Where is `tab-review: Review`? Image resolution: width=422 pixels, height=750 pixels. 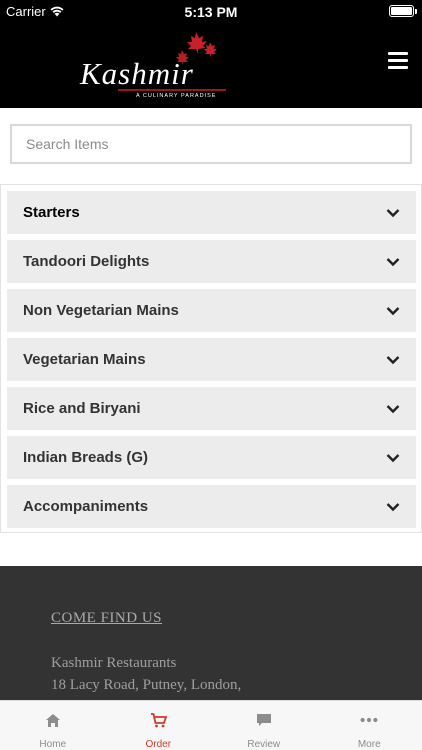 tab-review: Review is located at coordinates (264, 725).